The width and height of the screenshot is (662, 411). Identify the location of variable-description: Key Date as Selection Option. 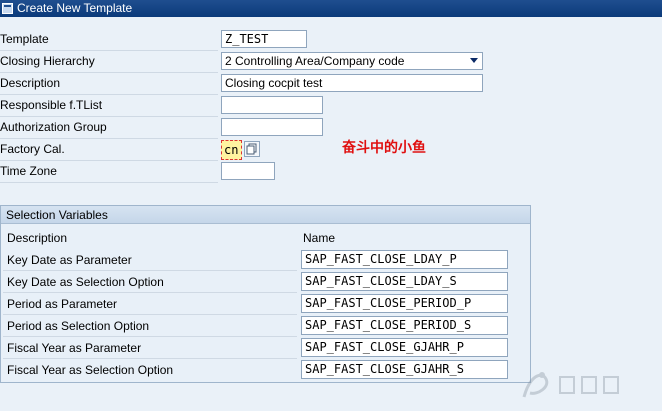
(85, 282).